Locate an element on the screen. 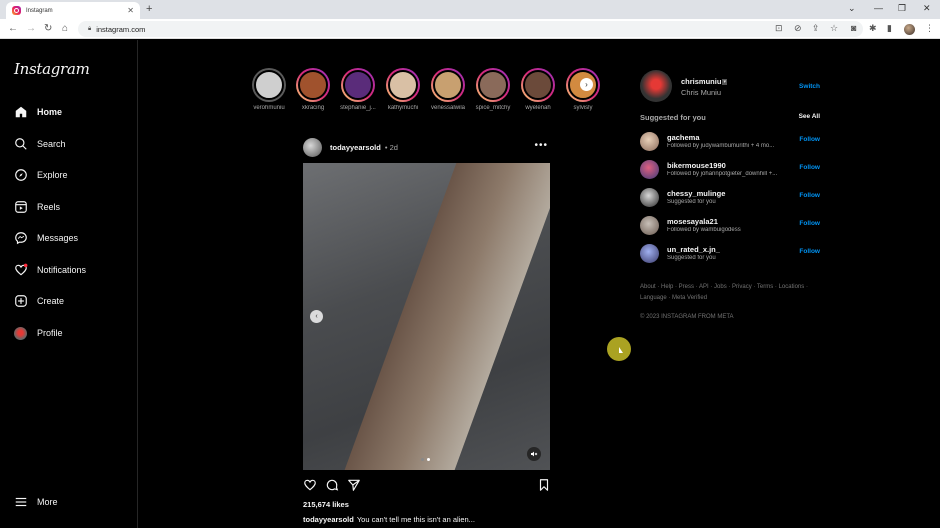  browser-tab-bar: Instagram ✕ + ⌄ — ❐ ✕ is located at coordinates (470, 9).